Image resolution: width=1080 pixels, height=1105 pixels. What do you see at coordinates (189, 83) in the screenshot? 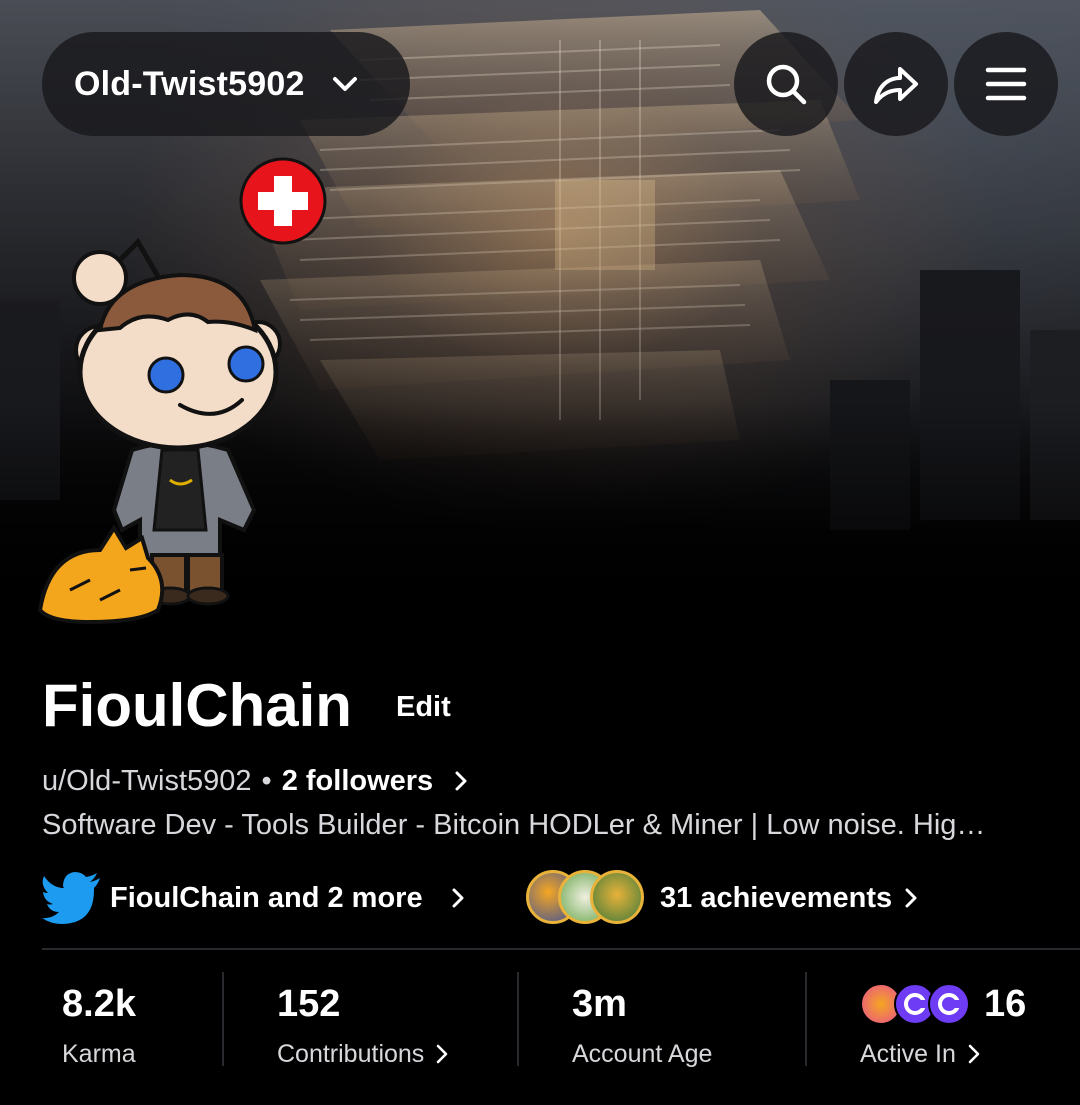
I see `account-switcher-label: Old-Twist5902` at bounding box center [189, 83].